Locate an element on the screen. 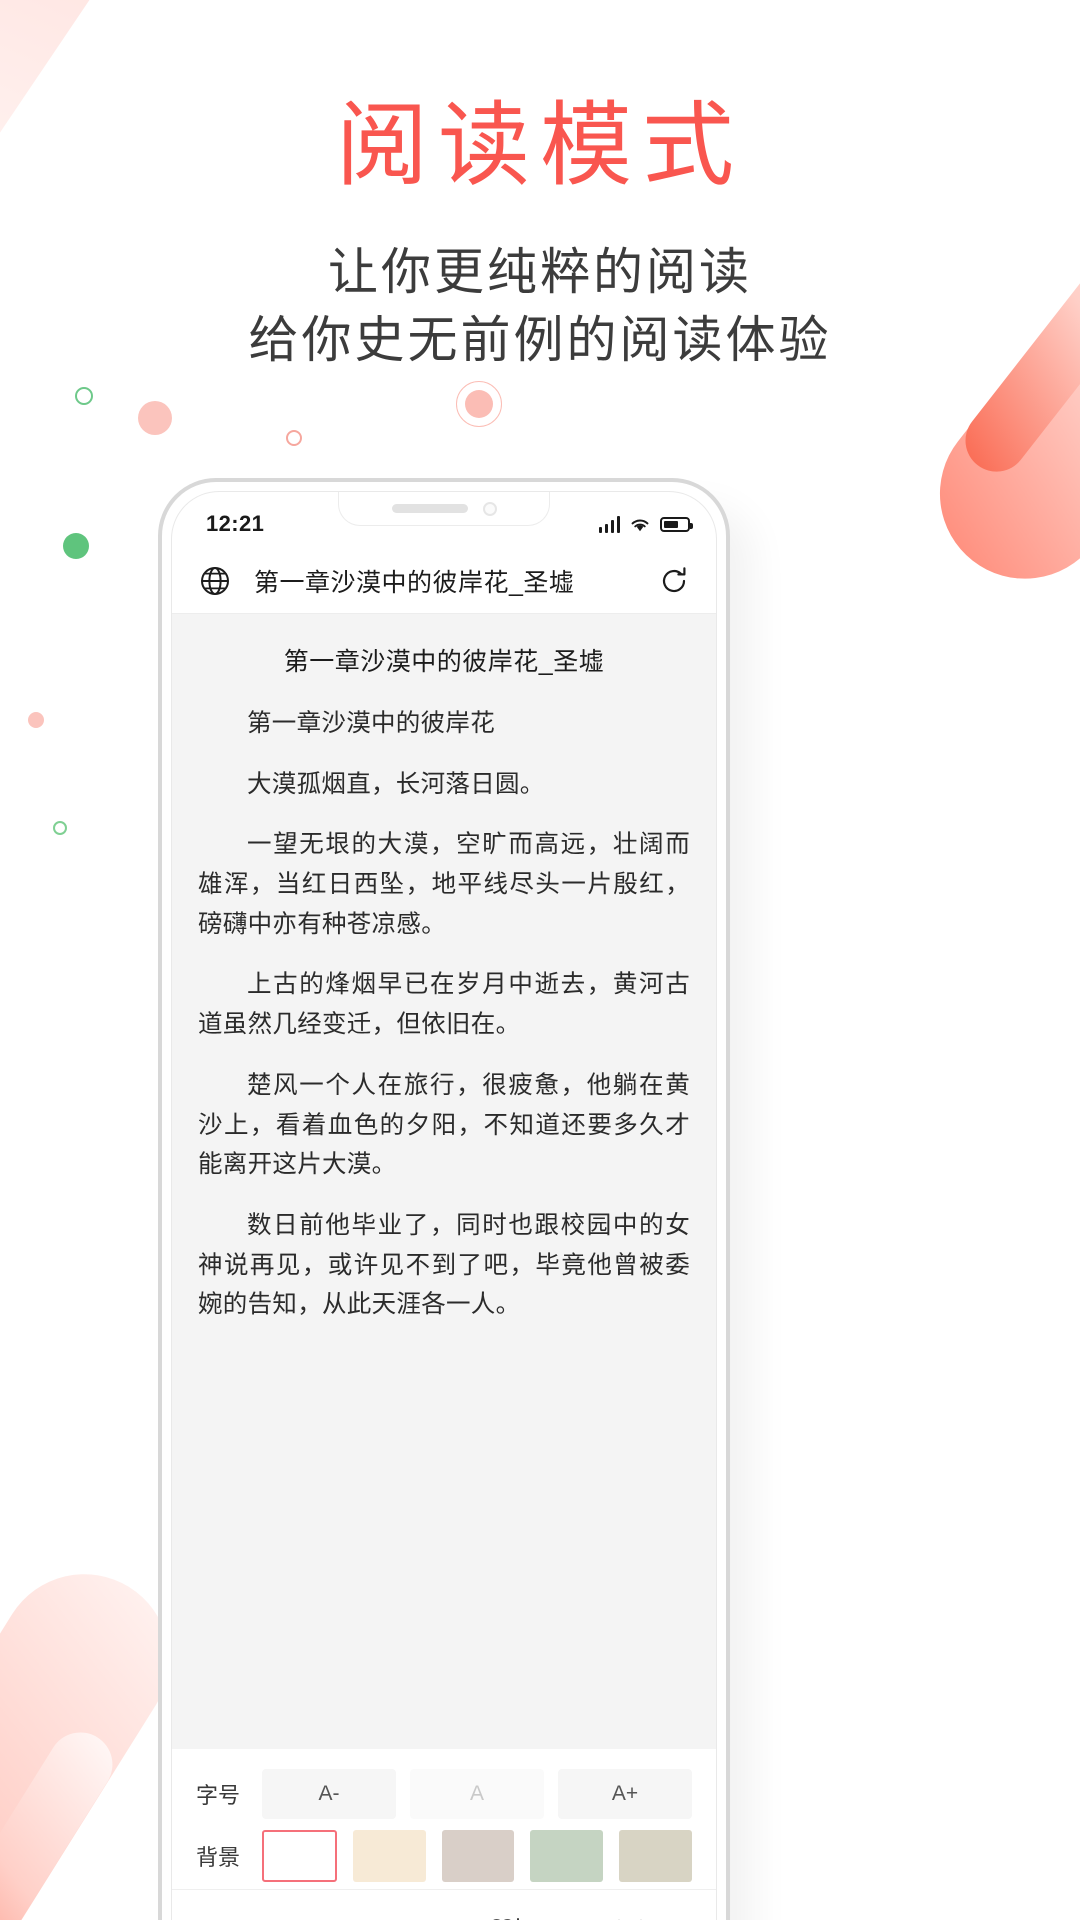 This screenshot has width=1080, height=1920. battery-icon is located at coordinates (676, 524).